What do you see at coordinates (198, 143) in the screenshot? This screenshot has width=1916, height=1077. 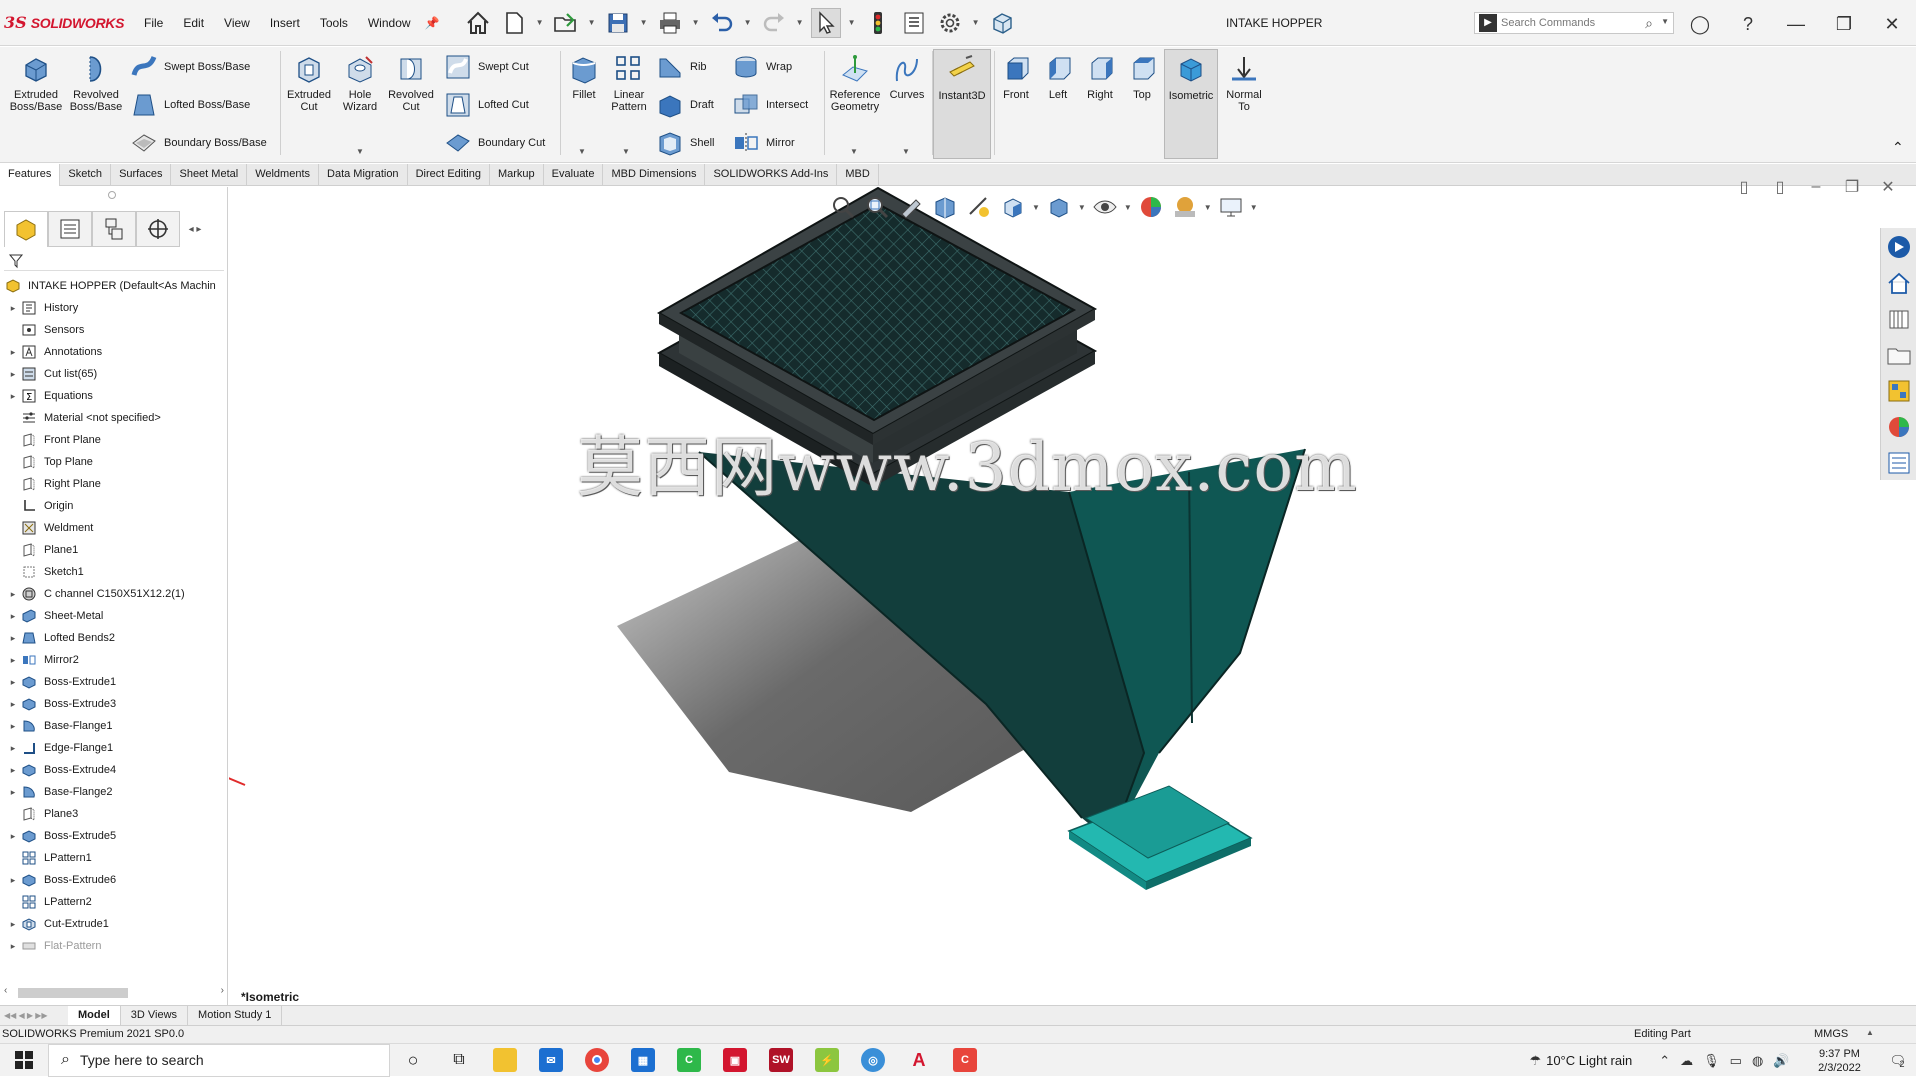 I see `boundary-boss-button: Boundary Boss/Base` at bounding box center [198, 143].